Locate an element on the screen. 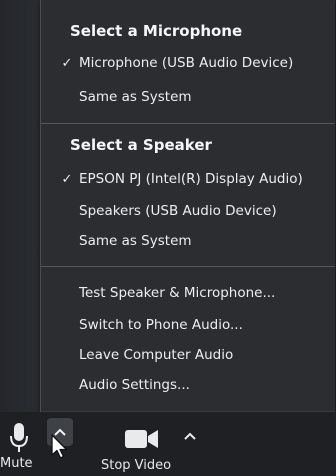  select-microphone-heading: Select a Microphone is located at coordinates (156, 31).